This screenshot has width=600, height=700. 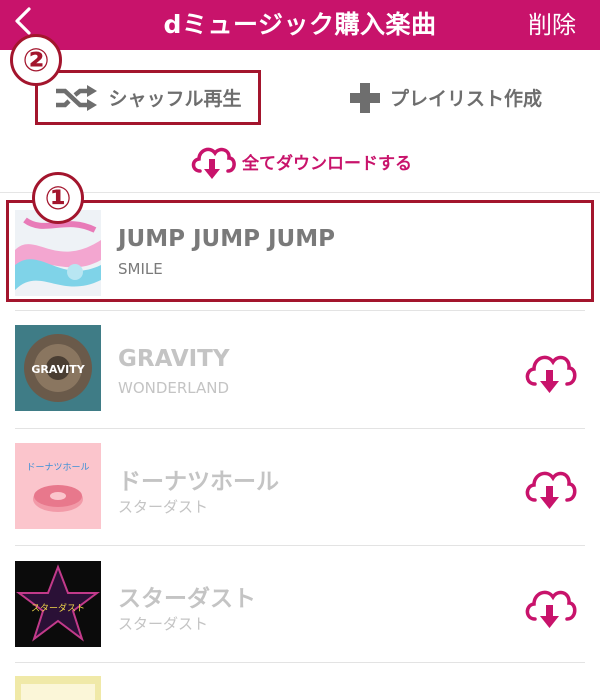 What do you see at coordinates (552, 25) in the screenshot?
I see `delete-button: 削除` at bounding box center [552, 25].